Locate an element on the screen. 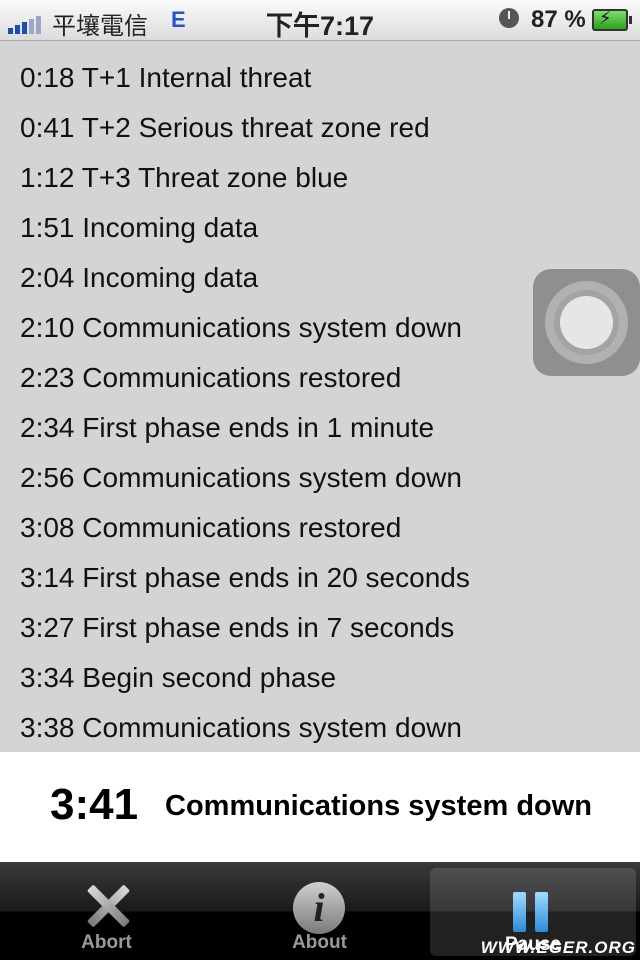  pause-icon is located at coordinates (531, 912).